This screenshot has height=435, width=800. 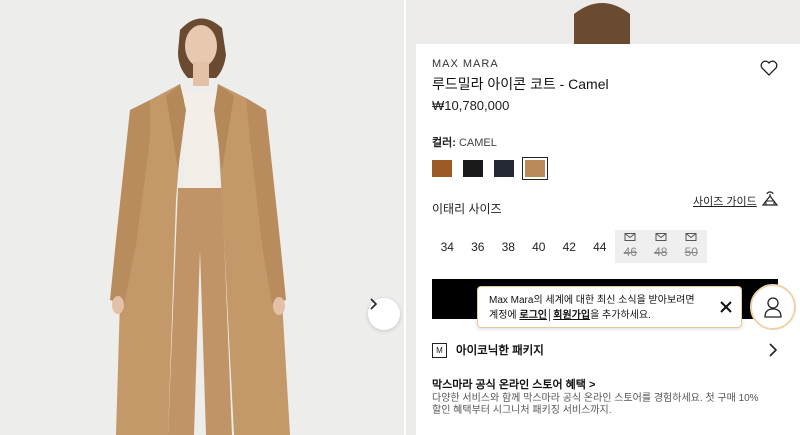 What do you see at coordinates (471, 105) in the screenshot?
I see `product-price: ₩10,780,000` at bounding box center [471, 105].